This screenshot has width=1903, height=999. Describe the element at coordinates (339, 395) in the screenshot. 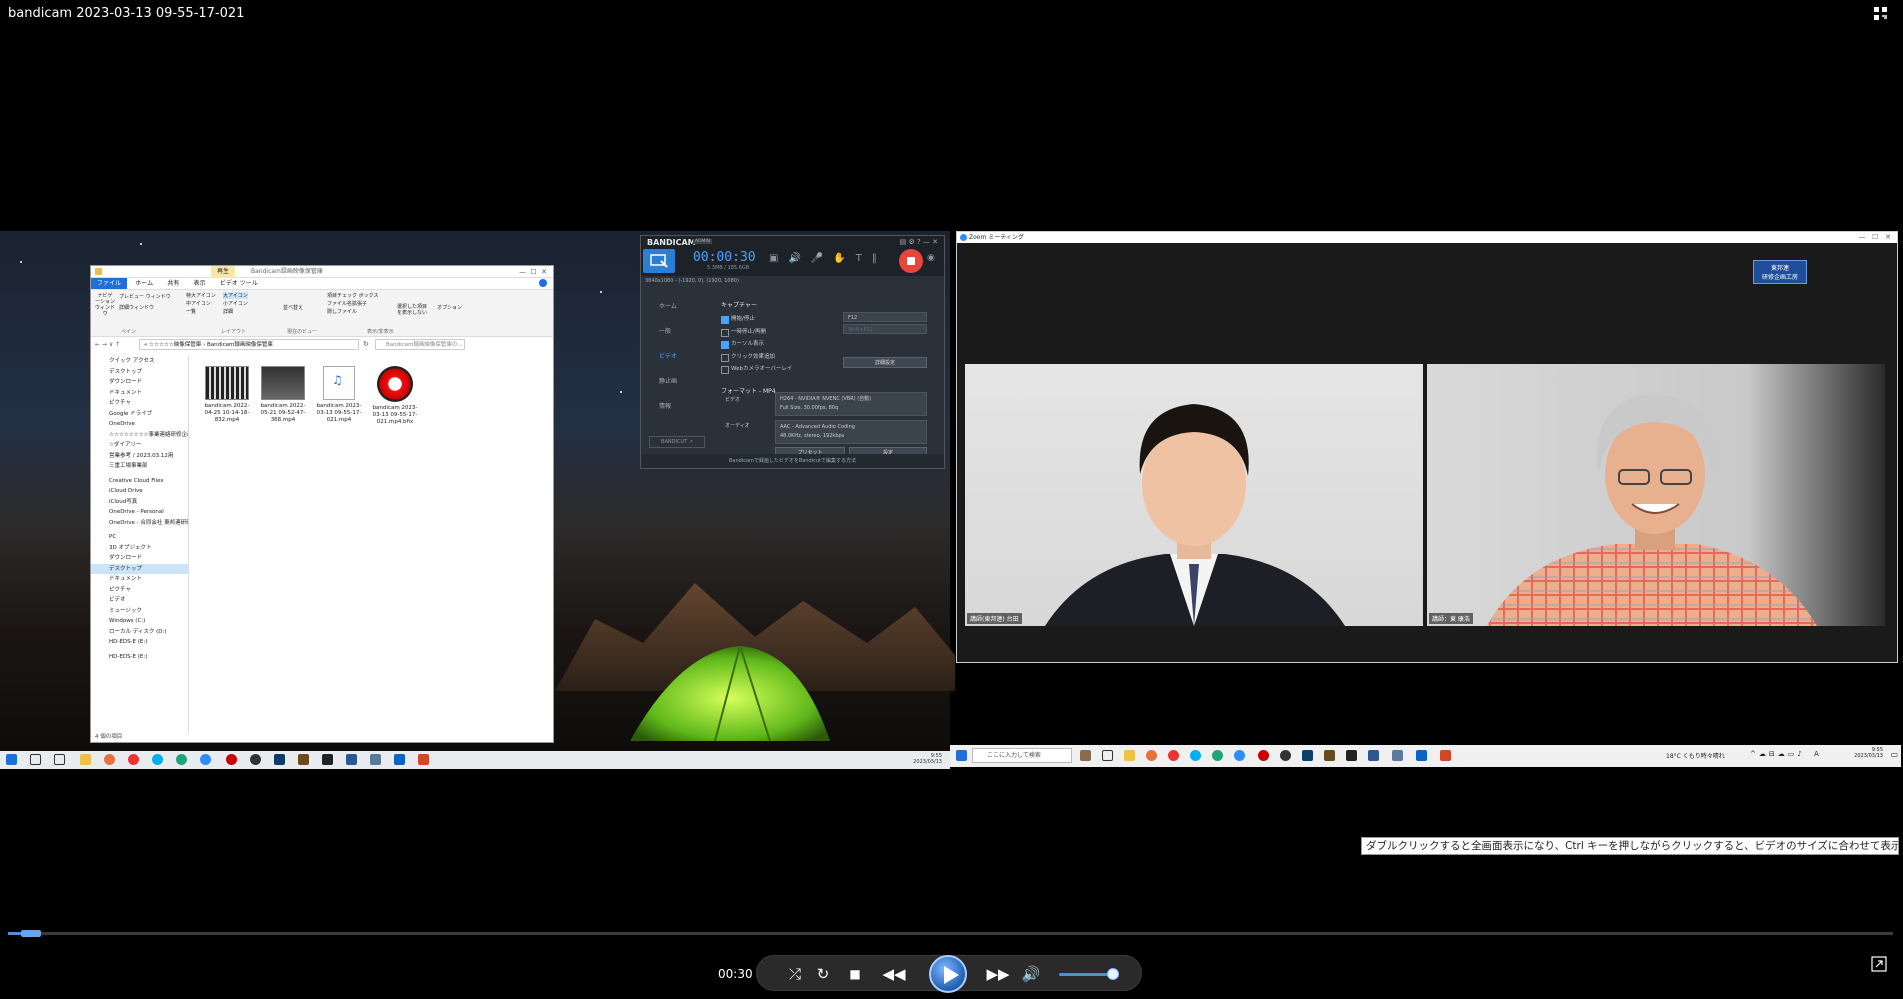

I see `file-item: ♫ bandicam 2023-03-13 09-55-17-021.mp4` at that location.